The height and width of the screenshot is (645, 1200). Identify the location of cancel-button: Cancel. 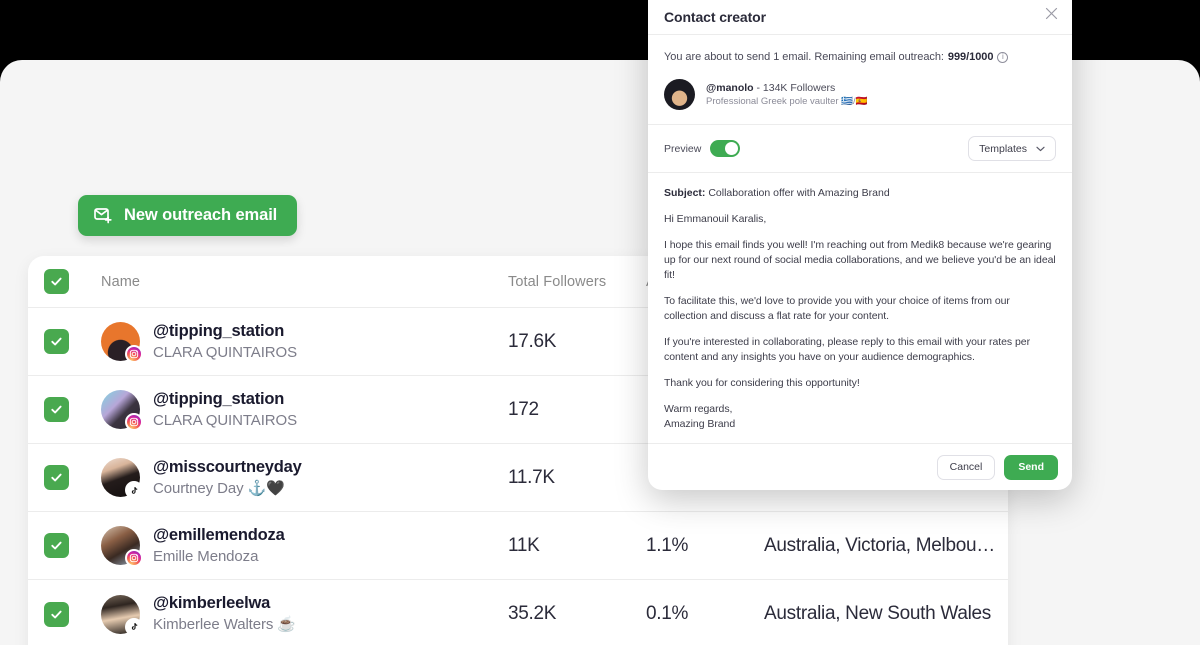
(966, 467).